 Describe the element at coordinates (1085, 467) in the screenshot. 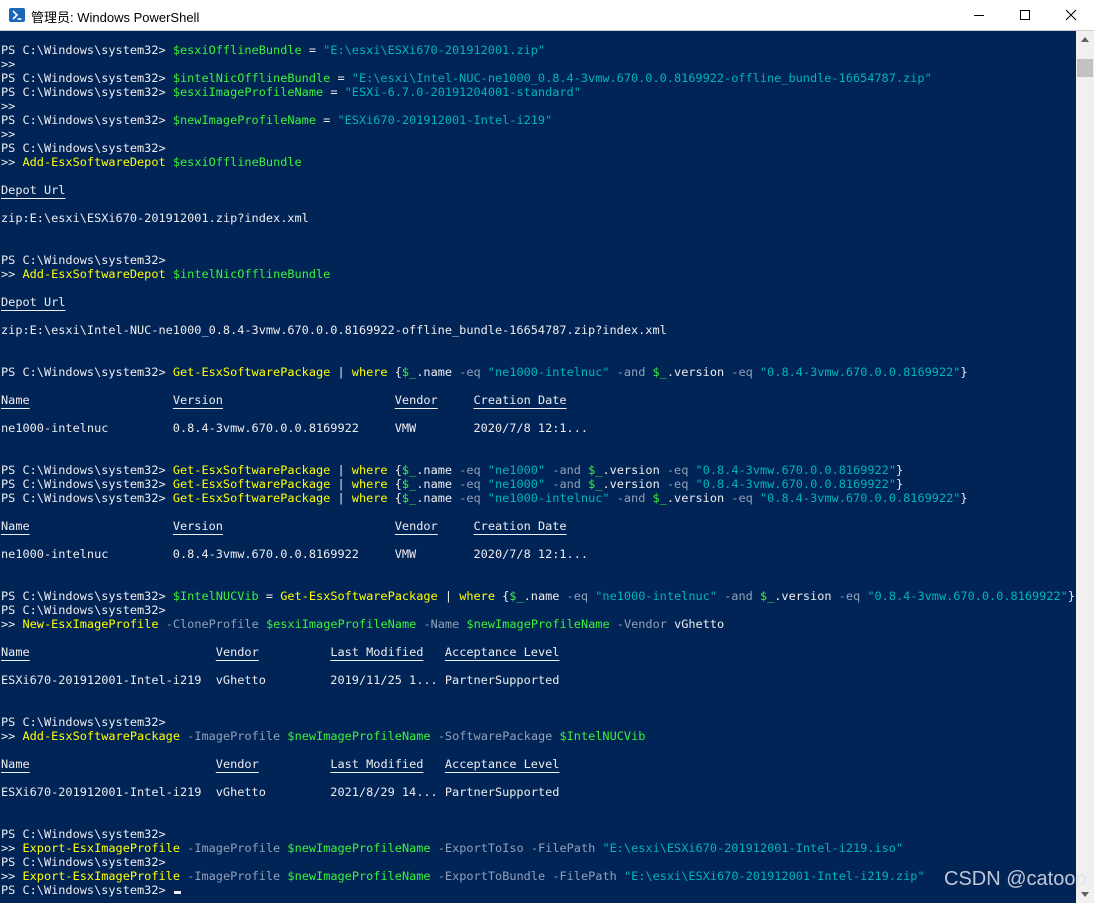

I see `vertical-scrollbar` at that location.